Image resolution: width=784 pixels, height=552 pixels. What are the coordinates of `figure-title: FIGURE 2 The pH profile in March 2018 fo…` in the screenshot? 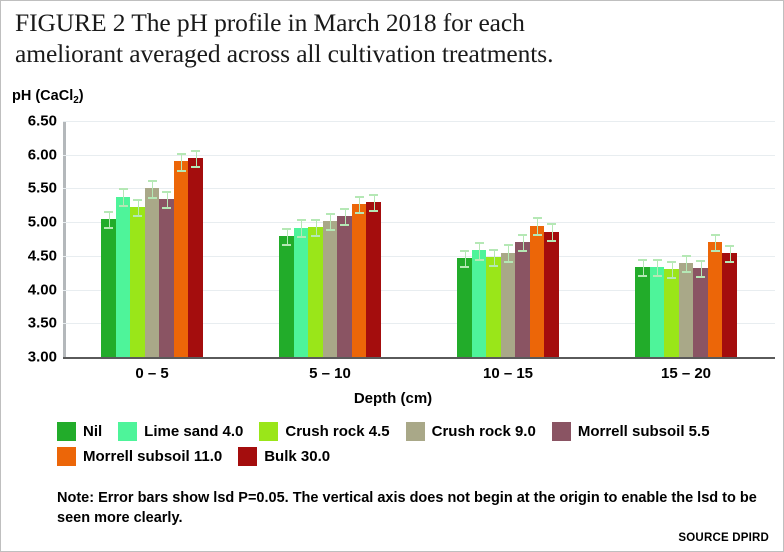 It's located at (284, 38).